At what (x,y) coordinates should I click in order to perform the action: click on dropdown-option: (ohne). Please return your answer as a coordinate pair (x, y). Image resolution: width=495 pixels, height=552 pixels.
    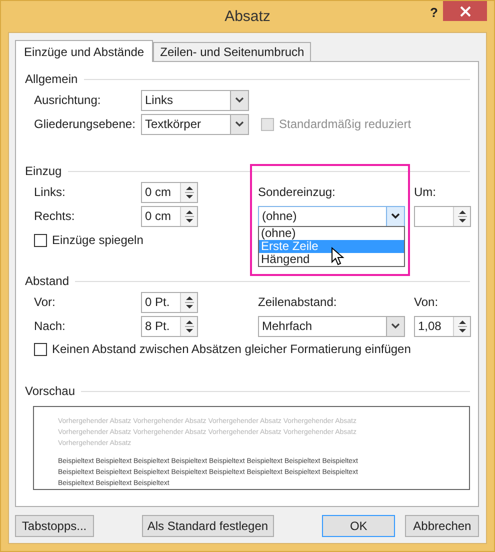
    Looking at the image, I should click on (331, 233).